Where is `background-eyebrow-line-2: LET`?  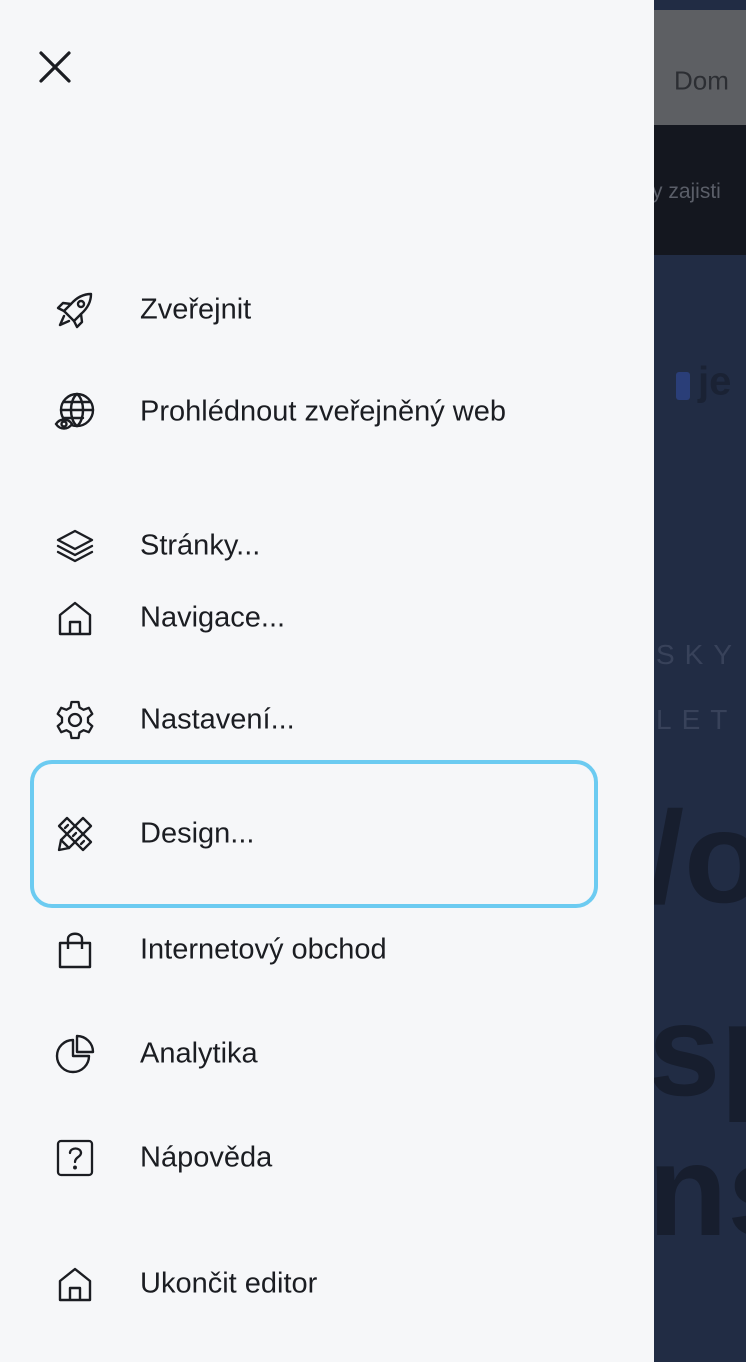
background-eyebrow-line-2: LET is located at coordinates (697, 719).